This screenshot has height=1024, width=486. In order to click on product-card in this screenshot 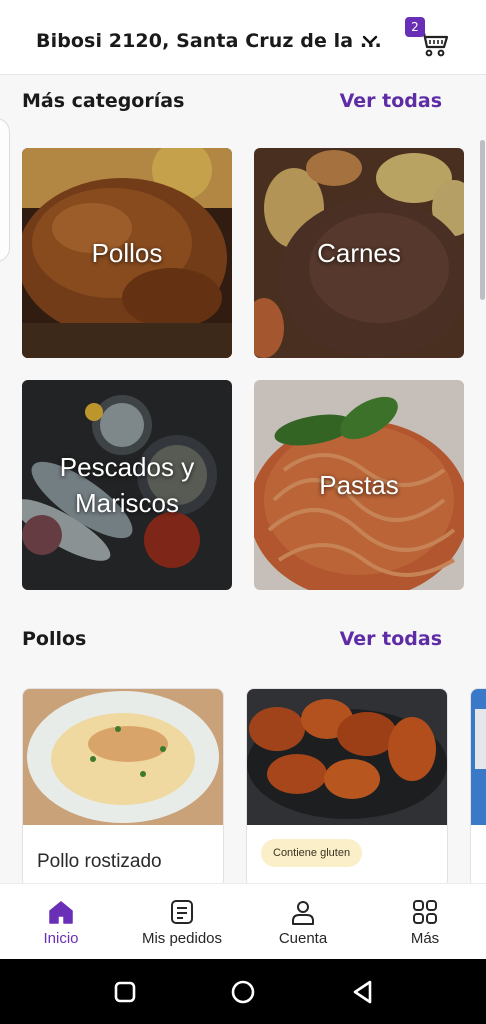, I will do `click(478, 788)`.